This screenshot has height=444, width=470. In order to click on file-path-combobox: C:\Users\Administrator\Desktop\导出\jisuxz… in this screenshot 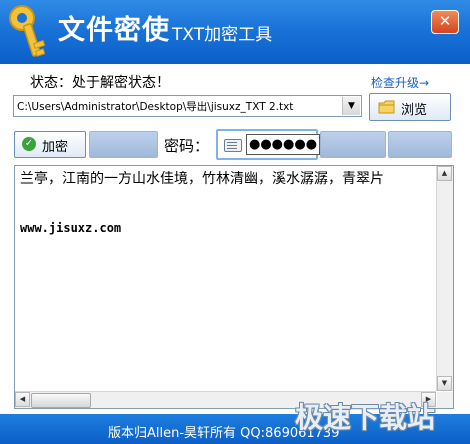, I will do `click(187, 106)`.